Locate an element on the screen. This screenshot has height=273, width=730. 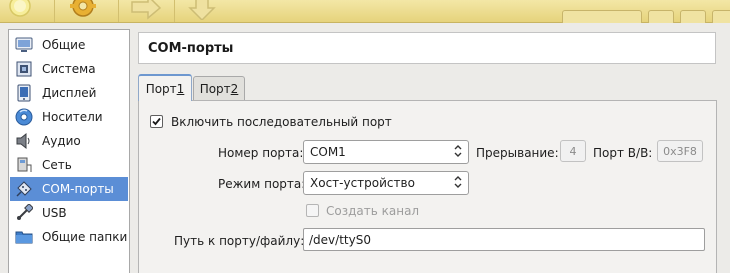
sidebar-item-label: Дисплей is located at coordinates (69, 93).